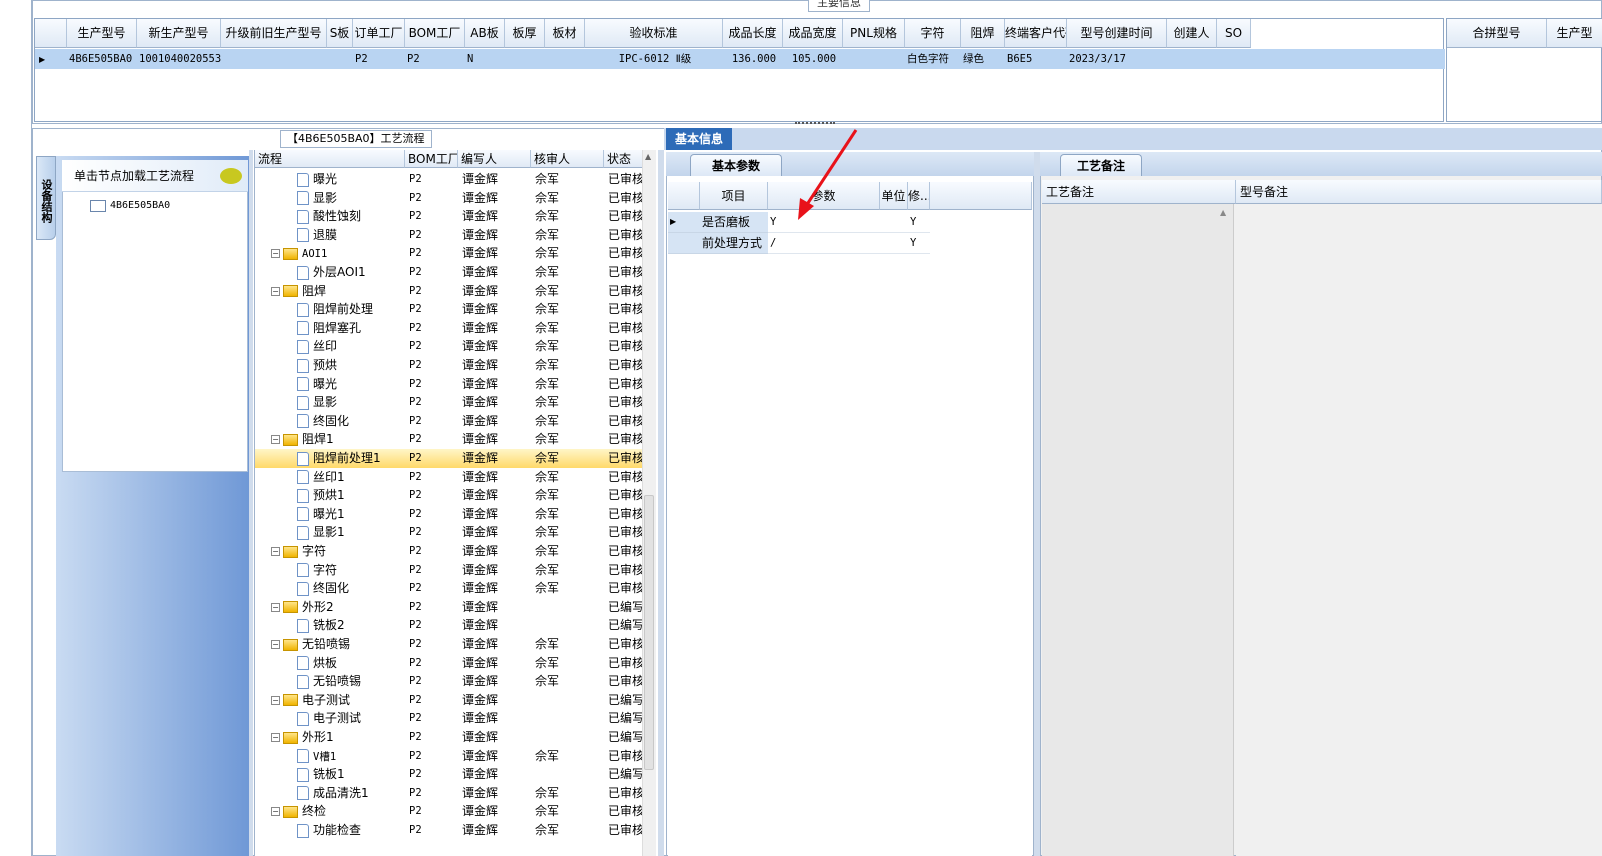 This screenshot has width=1602, height=856. I want to click on tree-row: − 字符 P2 谭金辉 佘军 已审核, so click(451, 551).